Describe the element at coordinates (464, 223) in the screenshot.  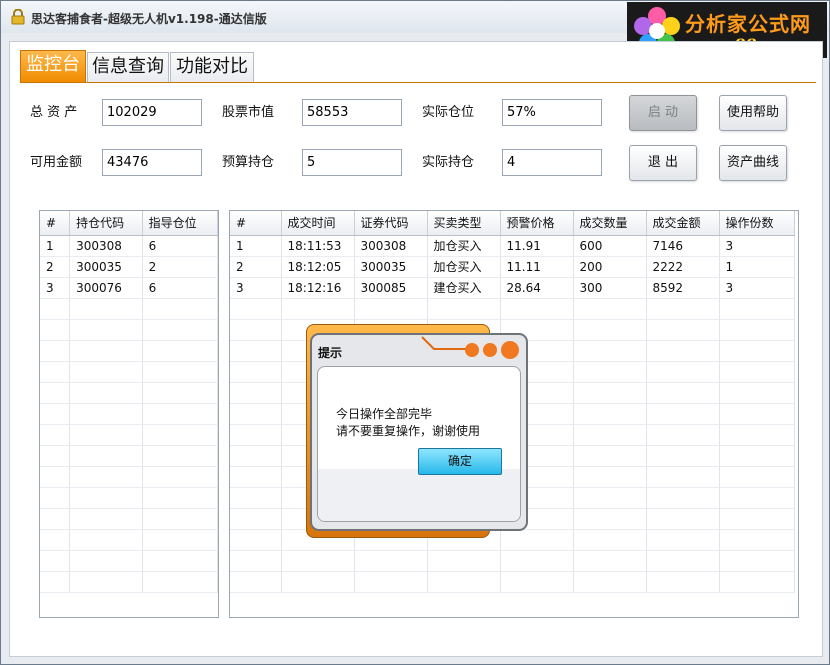
I see `trades-col-side: 买卖类型` at that location.